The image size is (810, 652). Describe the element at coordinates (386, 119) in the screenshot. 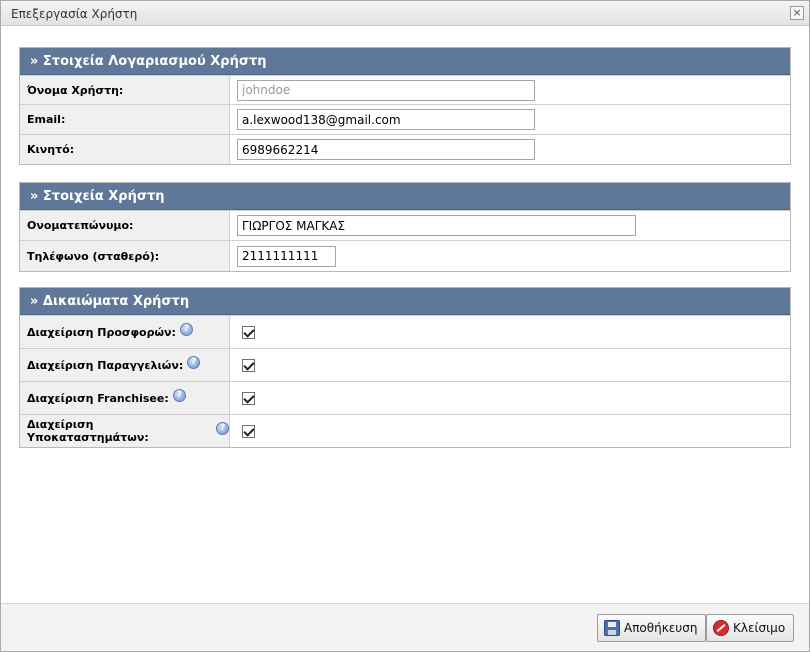

I see `email-input` at that location.